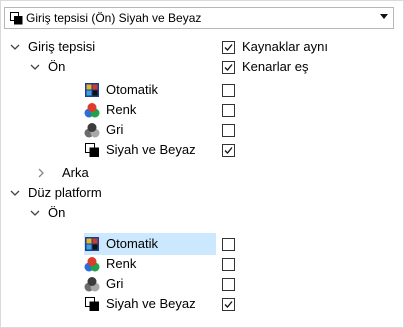  I want to click on flatbed-gray-checkbox, so click(228, 284).